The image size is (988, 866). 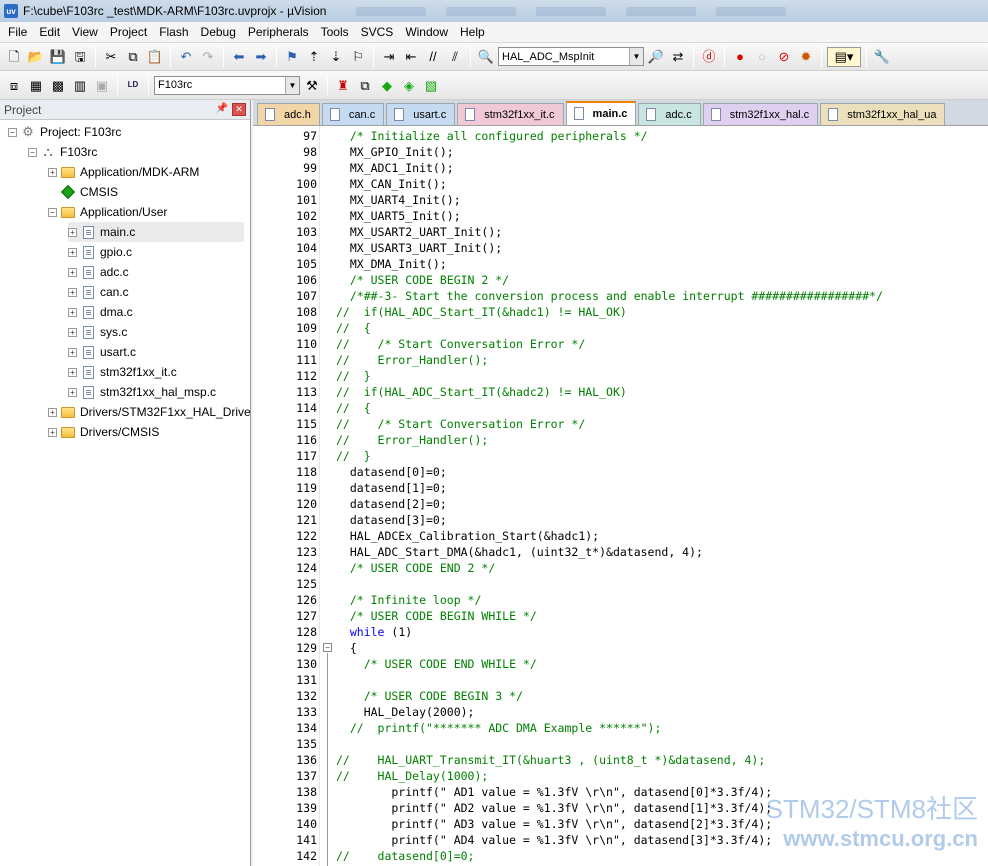 What do you see at coordinates (472, 32) in the screenshot?
I see `menu-help: Help` at bounding box center [472, 32].